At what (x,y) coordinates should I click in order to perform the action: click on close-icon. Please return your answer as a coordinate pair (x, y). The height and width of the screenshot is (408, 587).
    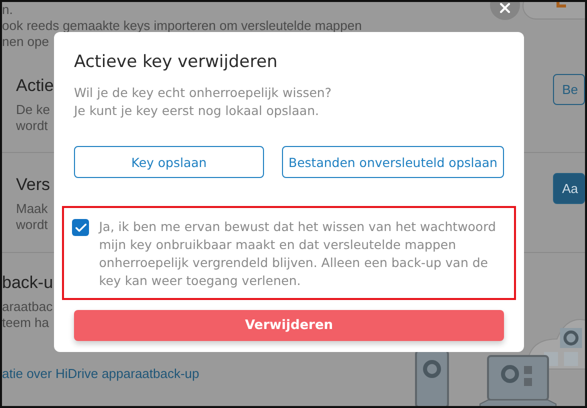
    Looking at the image, I should click on (505, 9).